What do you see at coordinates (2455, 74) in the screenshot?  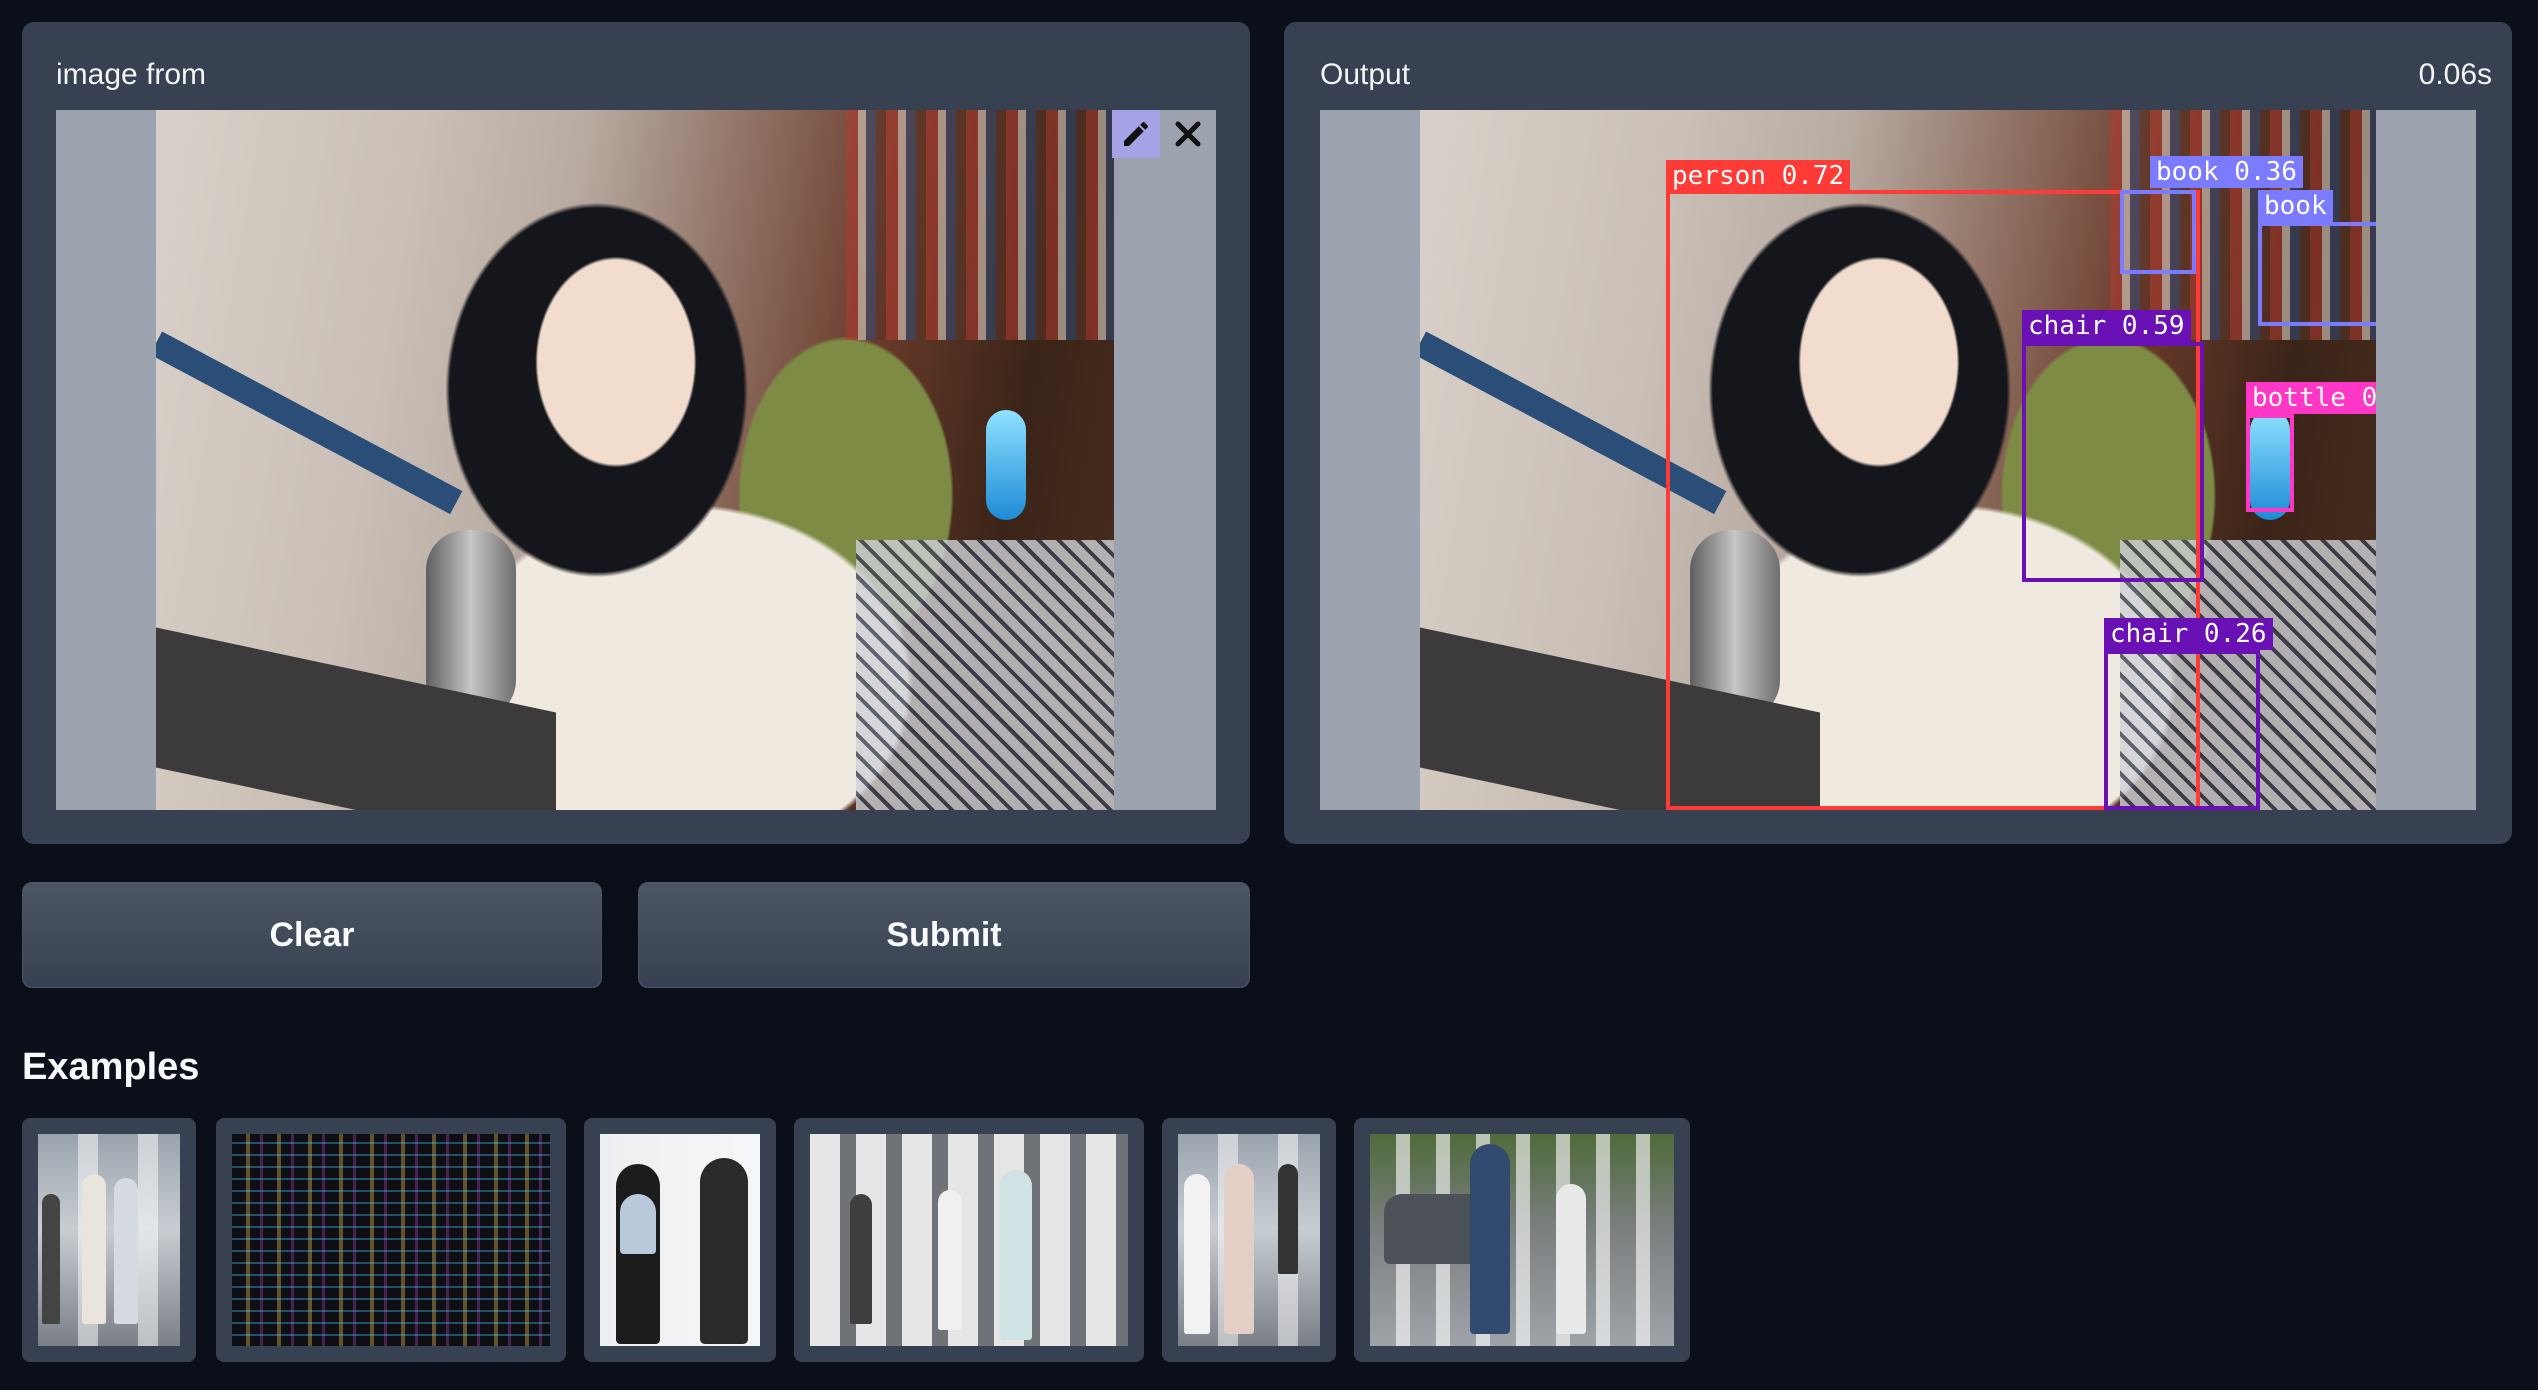 I see `inference-time: 0.06s` at bounding box center [2455, 74].